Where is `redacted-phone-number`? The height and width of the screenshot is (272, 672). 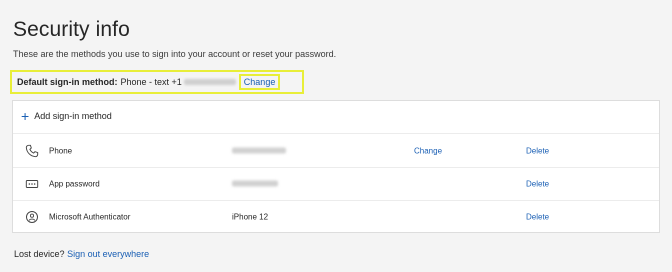
redacted-phone-number is located at coordinates (209, 82).